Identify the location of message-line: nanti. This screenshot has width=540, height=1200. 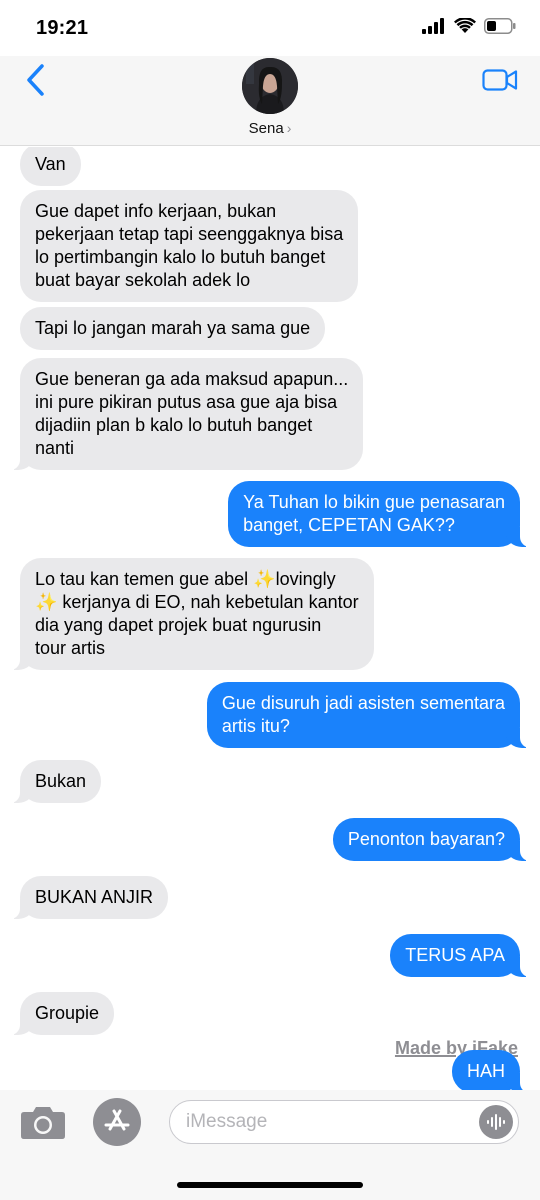
(55, 448).